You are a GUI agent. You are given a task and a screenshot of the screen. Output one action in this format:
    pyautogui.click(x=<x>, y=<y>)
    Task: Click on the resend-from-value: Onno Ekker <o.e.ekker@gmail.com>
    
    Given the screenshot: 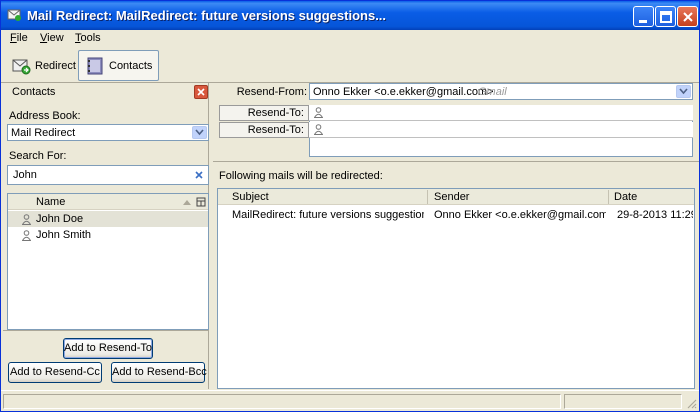 What is the action you would take?
    pyautogui.click(x=403, y=92)
    